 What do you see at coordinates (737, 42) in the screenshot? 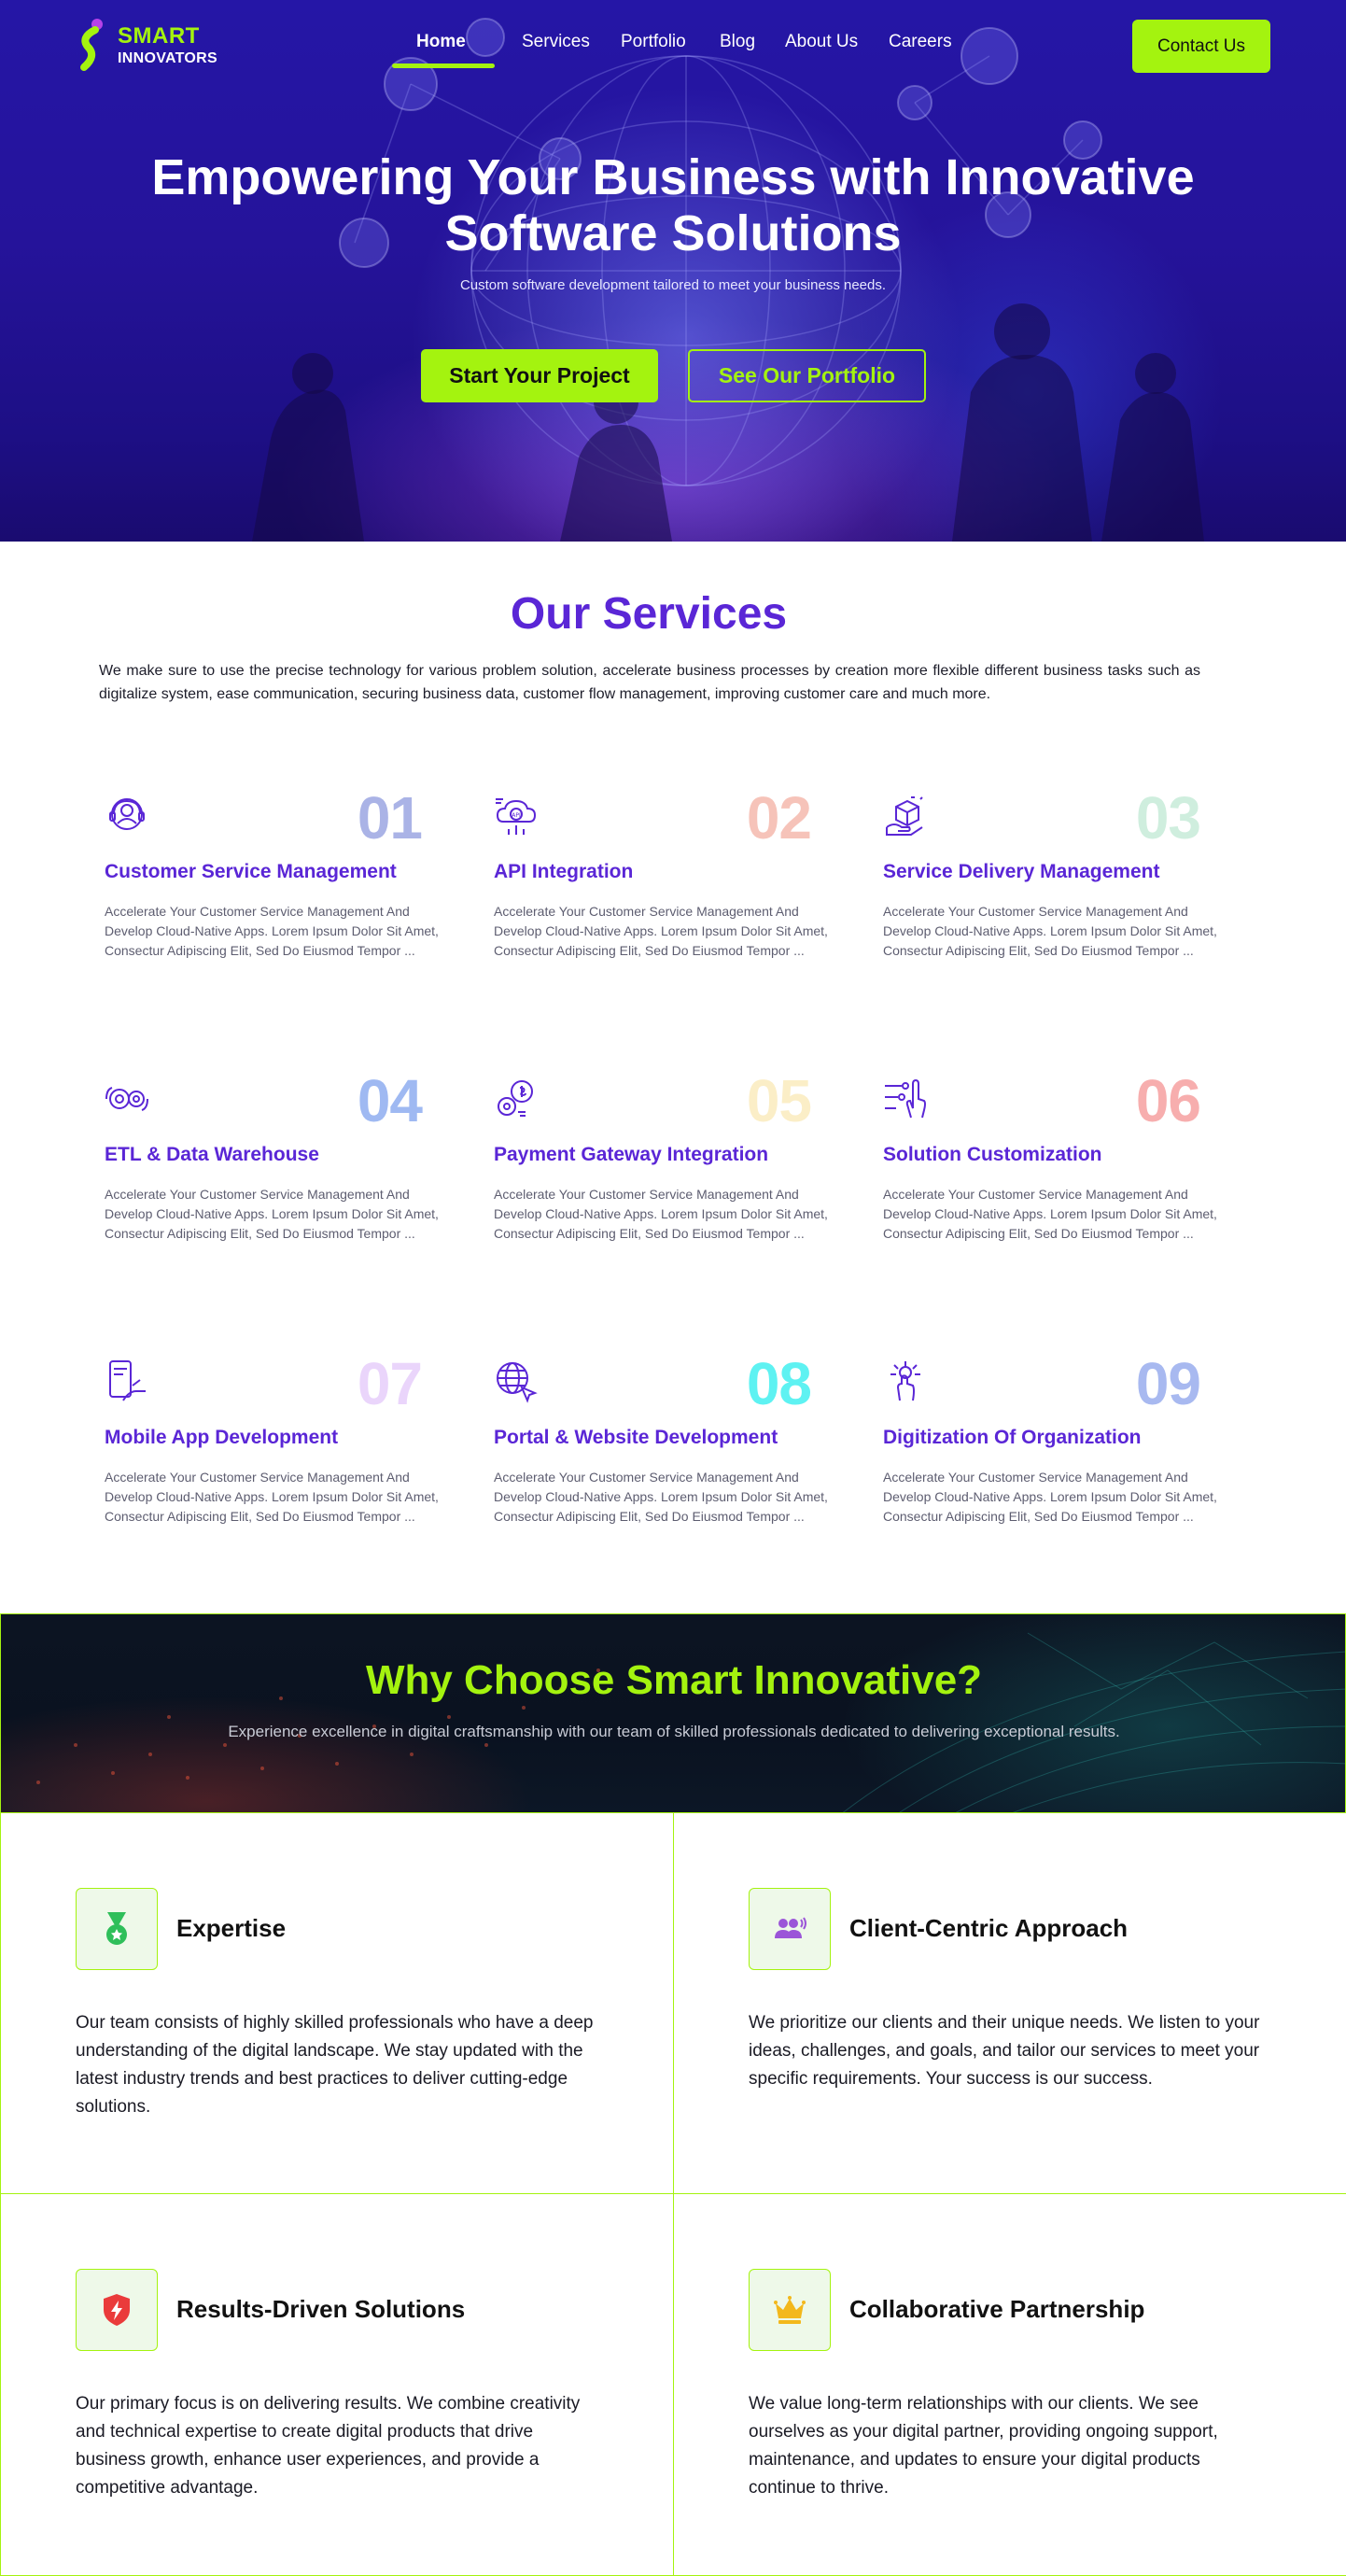
I see `nav-item-blog: Blog` at bounding box center [737, 42].